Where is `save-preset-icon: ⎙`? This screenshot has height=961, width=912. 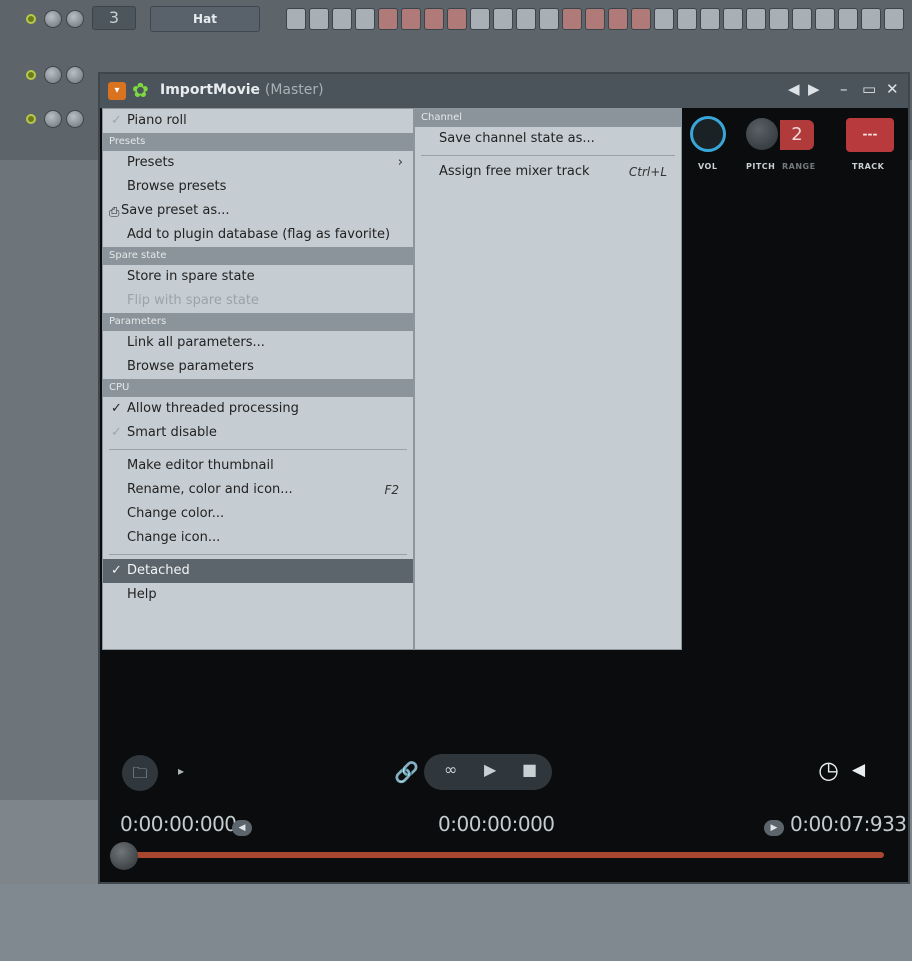
save-preset-icon: ⎙ is located at coordinates (114, 212).